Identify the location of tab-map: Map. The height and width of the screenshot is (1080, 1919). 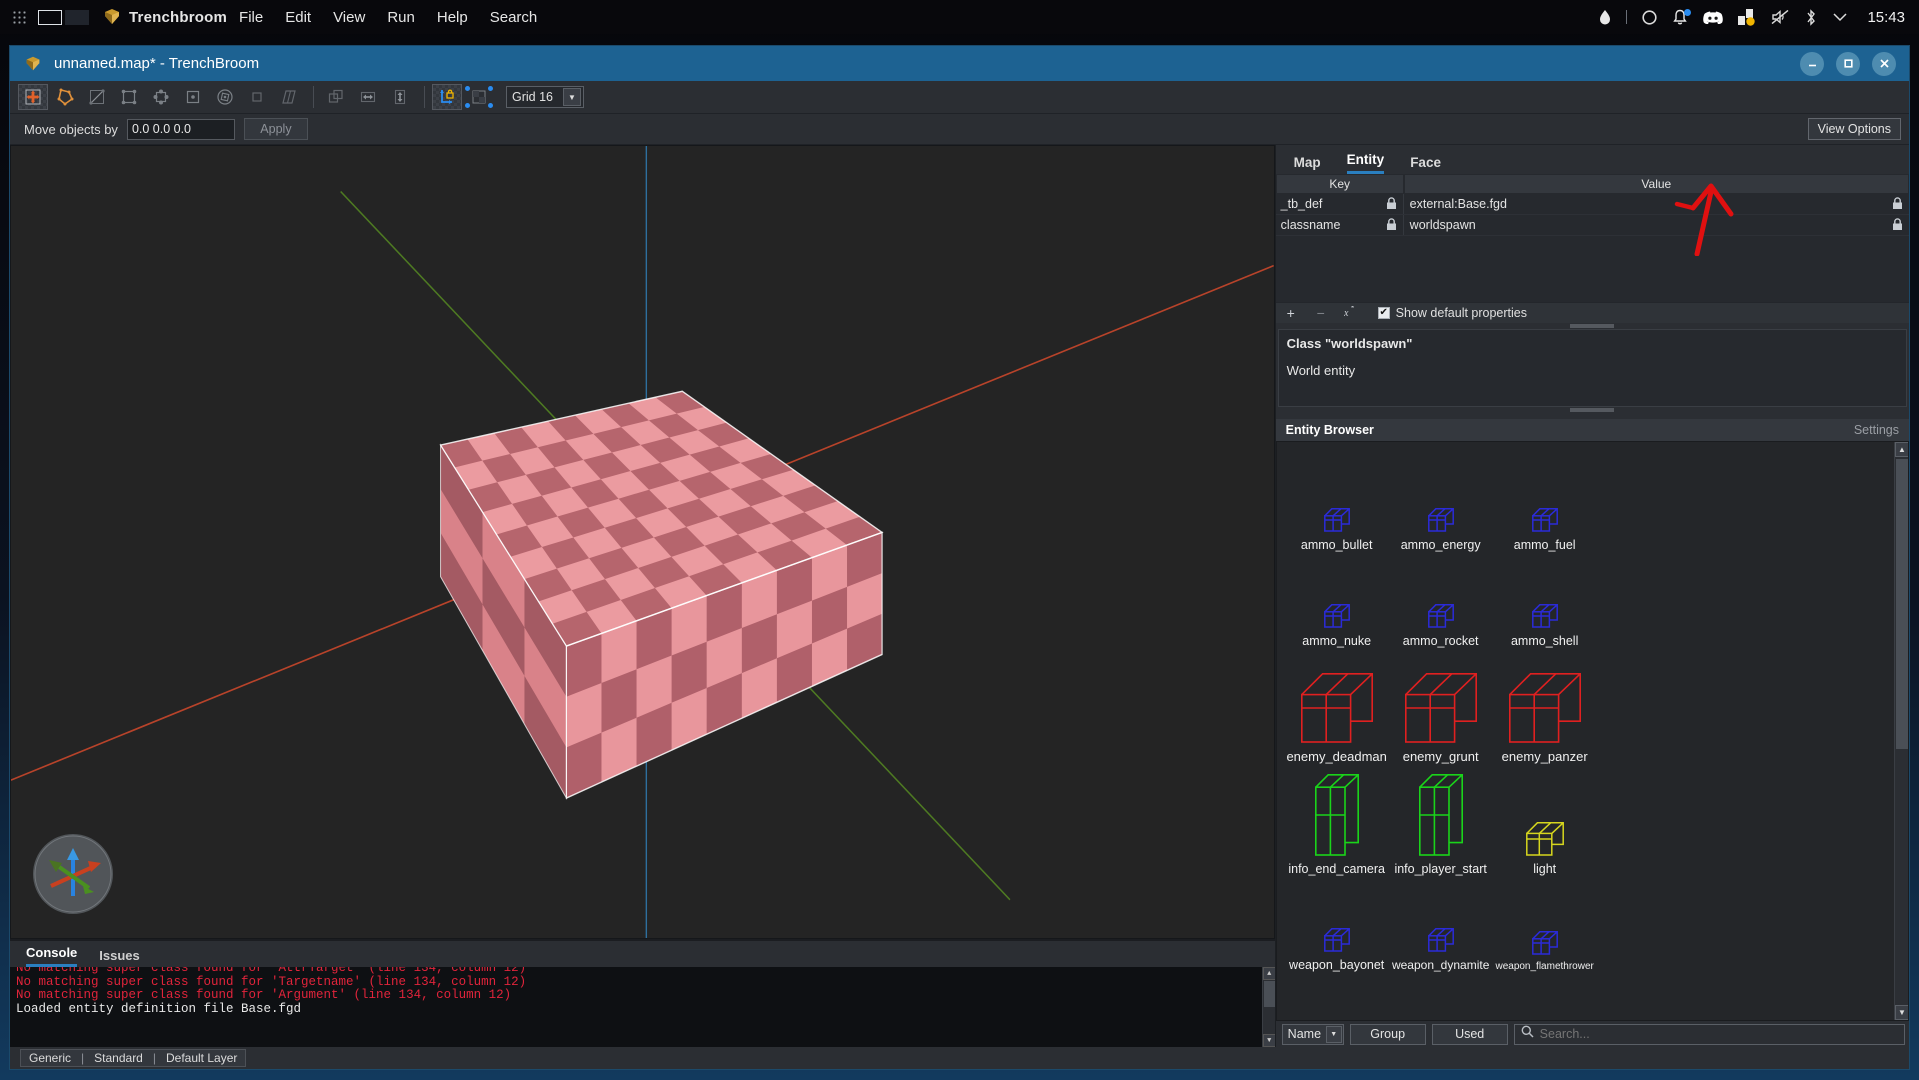
(1307, 164).